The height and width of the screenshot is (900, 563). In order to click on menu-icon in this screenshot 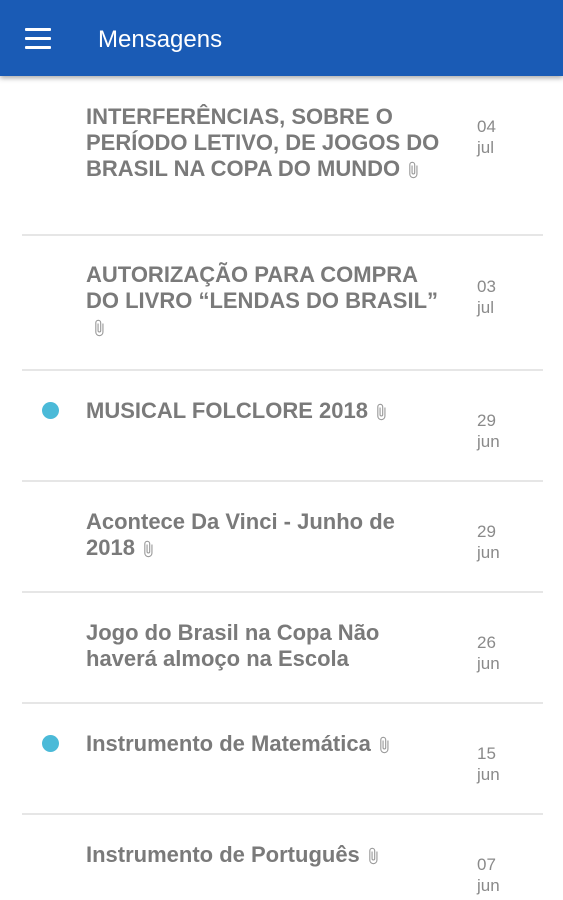, I will do `click(38, 40)`.